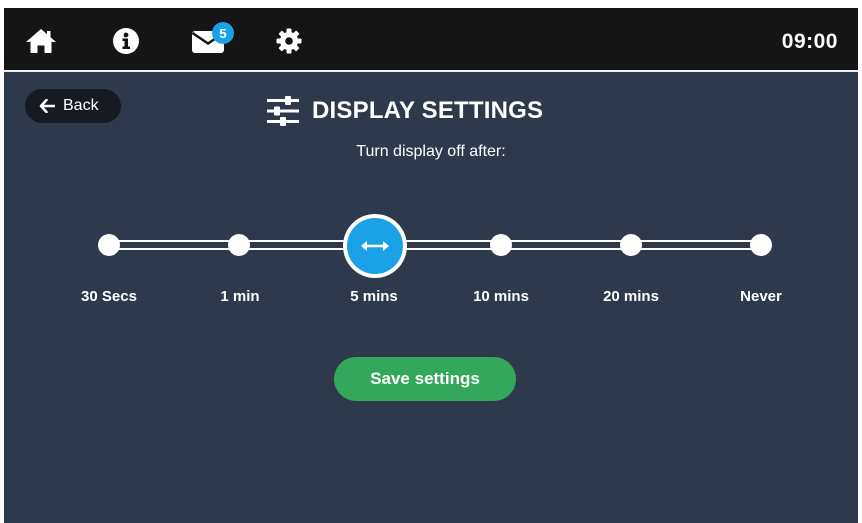 Image resolution: width=862 pixels, height=523 pixels. I want to click on slider-stop-10-mins, so click(501, 245).